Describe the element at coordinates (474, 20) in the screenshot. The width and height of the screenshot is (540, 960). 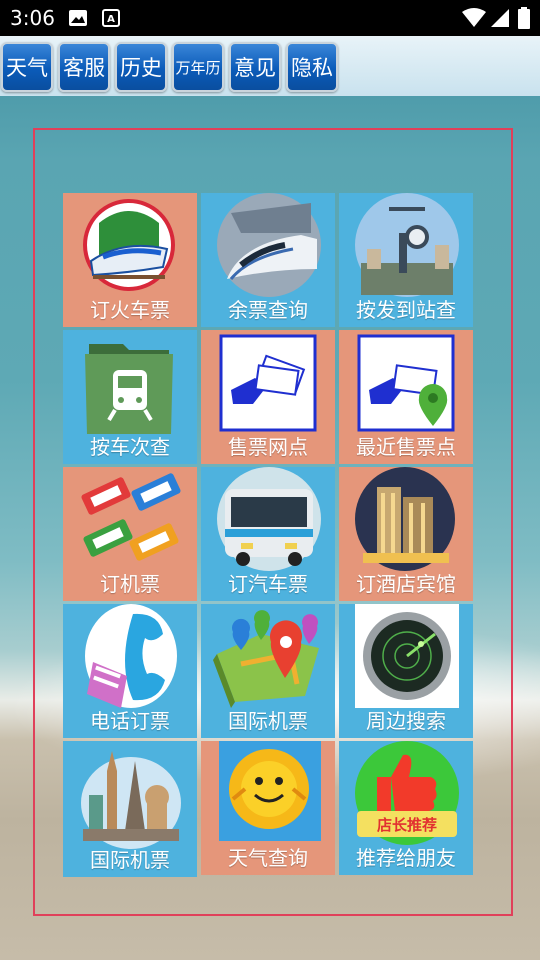
I see `wifi-icon` at that location.